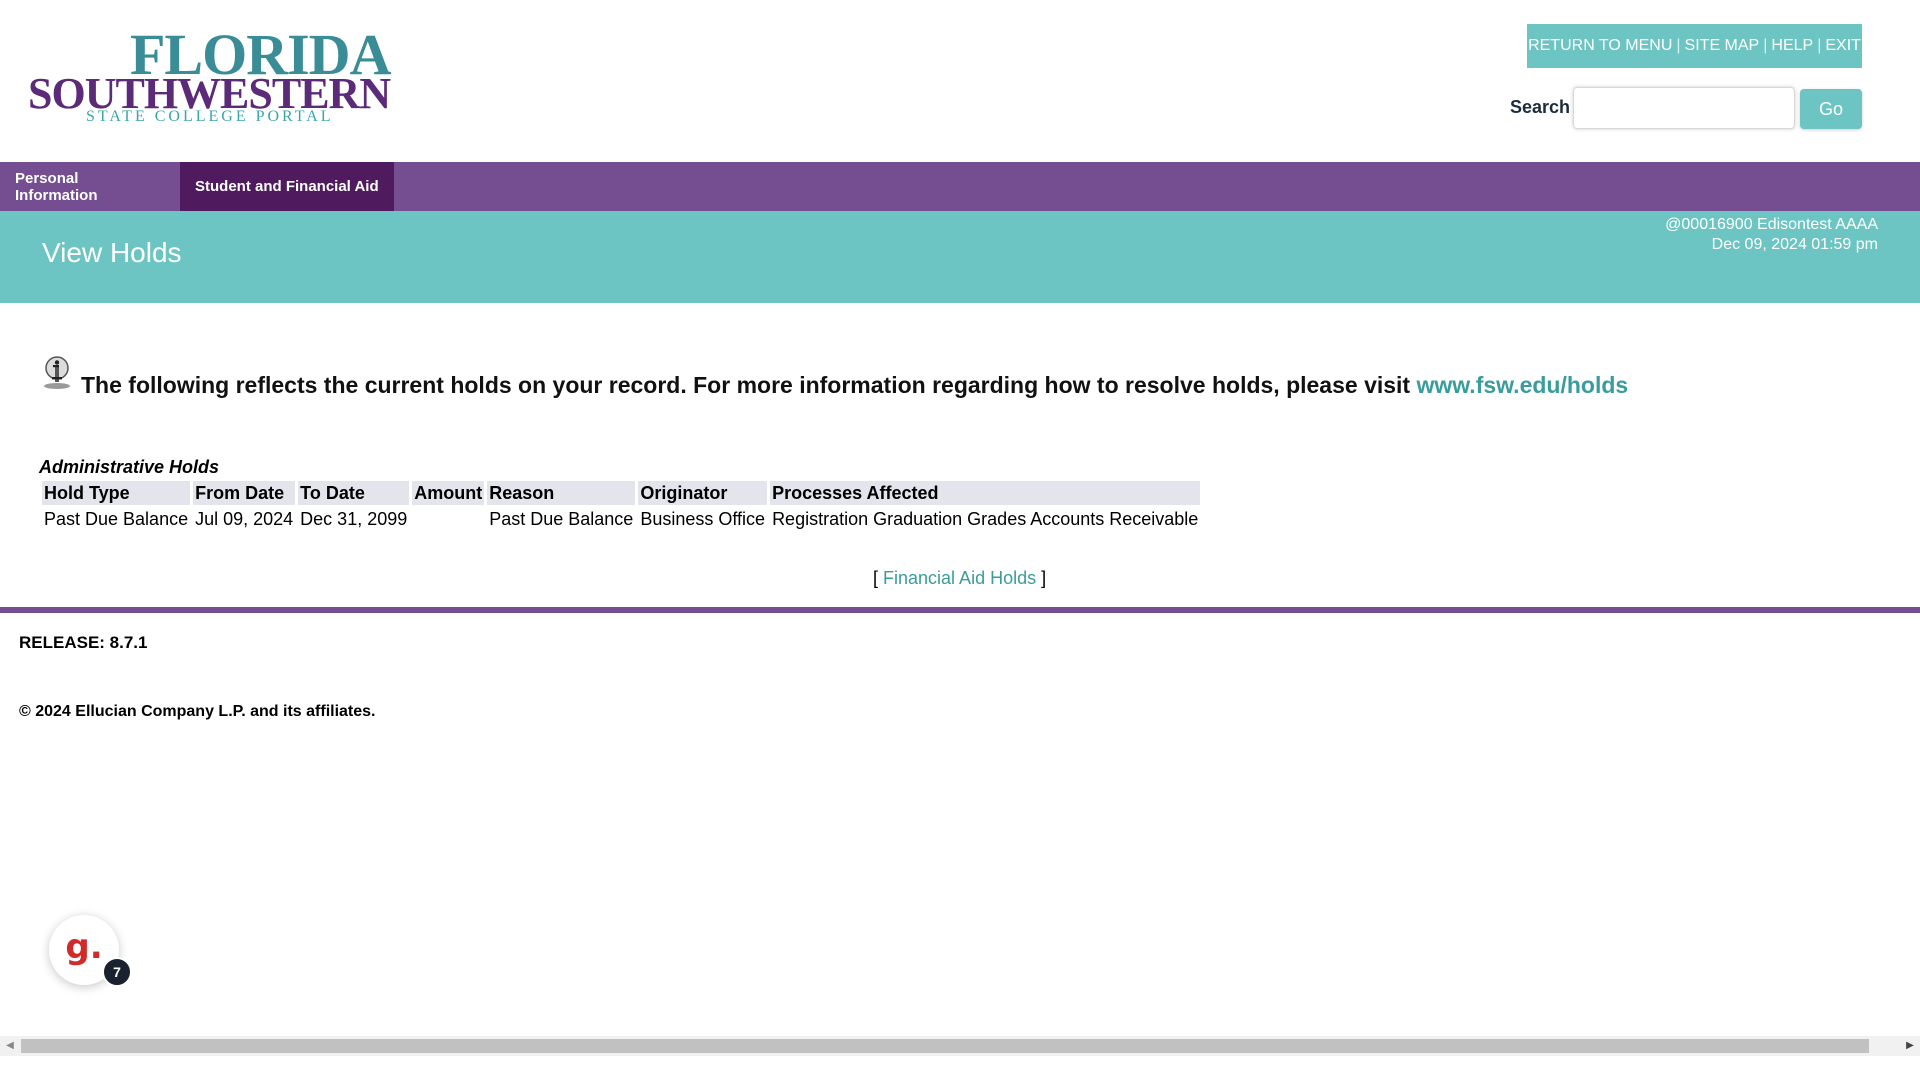  Describe the element at coordinates (354, 518) in the screenshot. I see `cell-to-date: Dec 31, 2099` at that location.